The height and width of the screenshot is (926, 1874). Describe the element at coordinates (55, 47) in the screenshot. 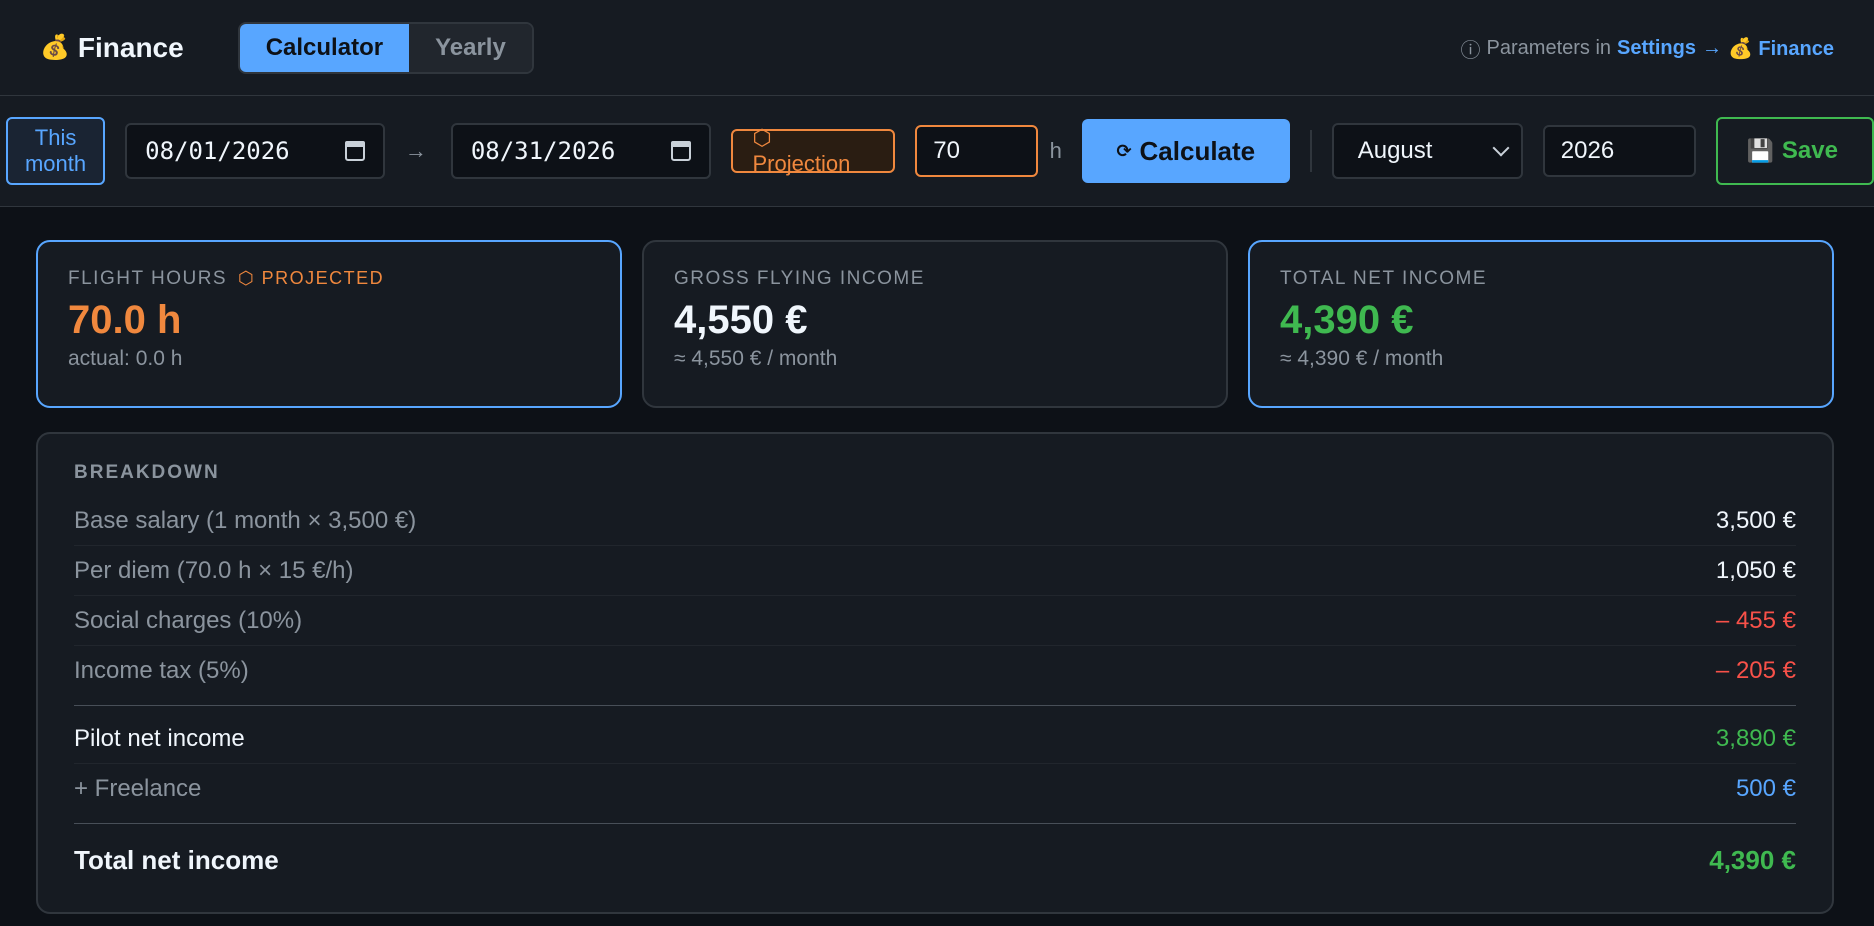

I see `money-bag-icon: 💰` at that location.